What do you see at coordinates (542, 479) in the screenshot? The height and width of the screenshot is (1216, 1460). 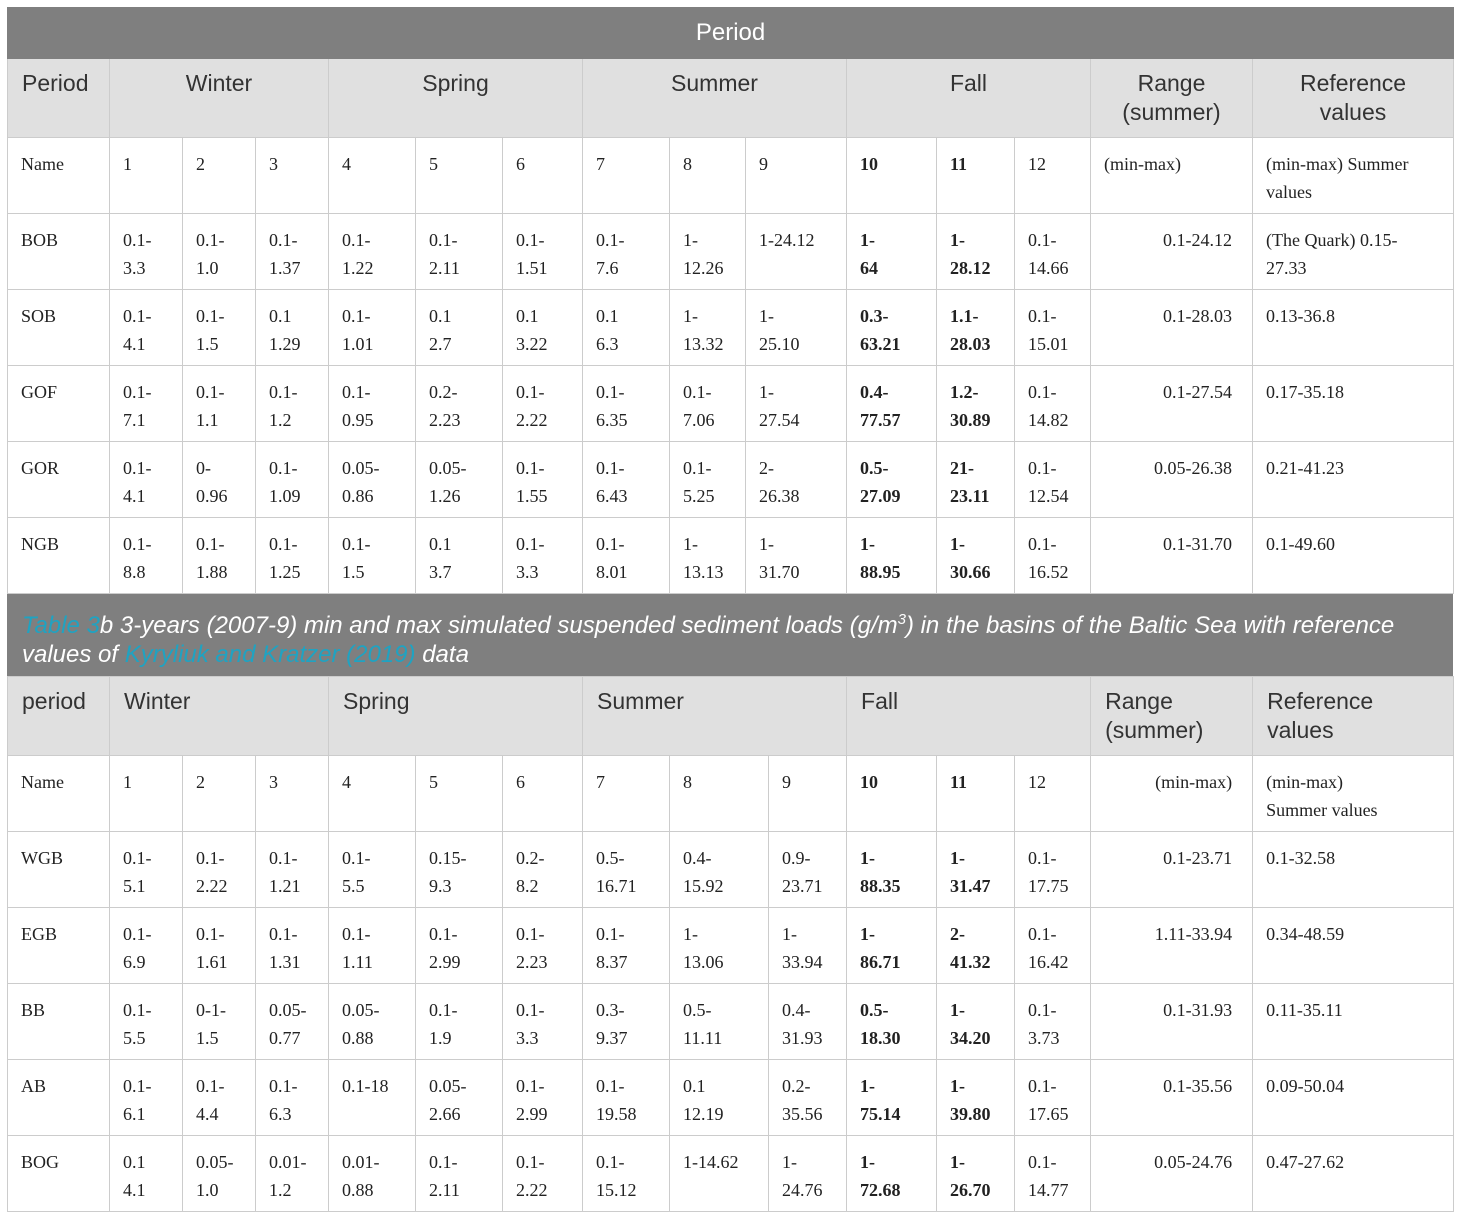 I see `data-cell: 0.1- 1.55` at bounding box center [542, 479].